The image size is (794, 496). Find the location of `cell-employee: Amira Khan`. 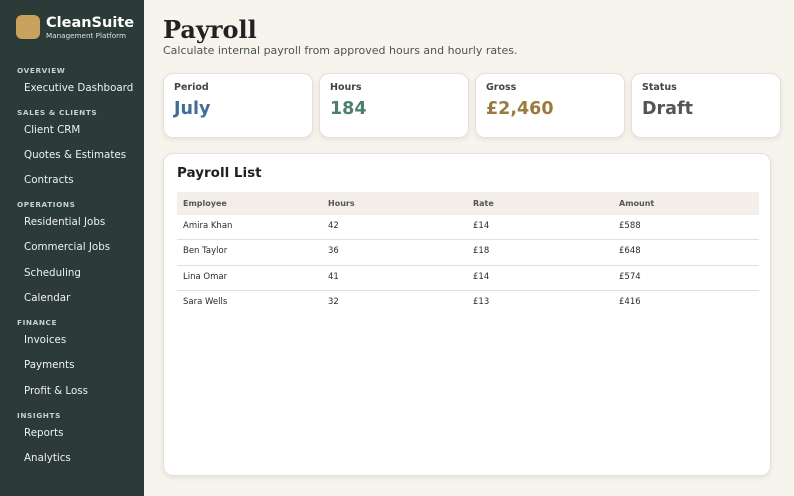

cell-employee: Amira Khan is located at coordinates (208, 226).